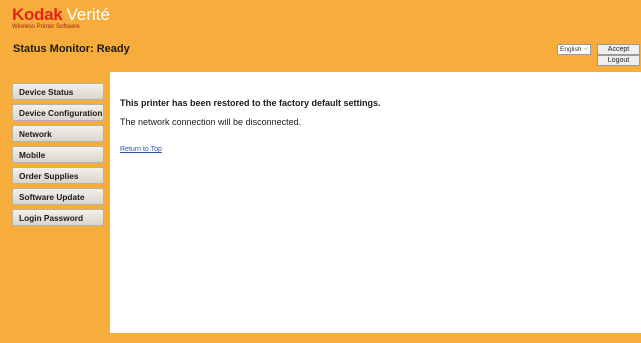  Describe the element at coordinates (618, 60) in the screenshot. I see `logout-button: Logout` at that location.